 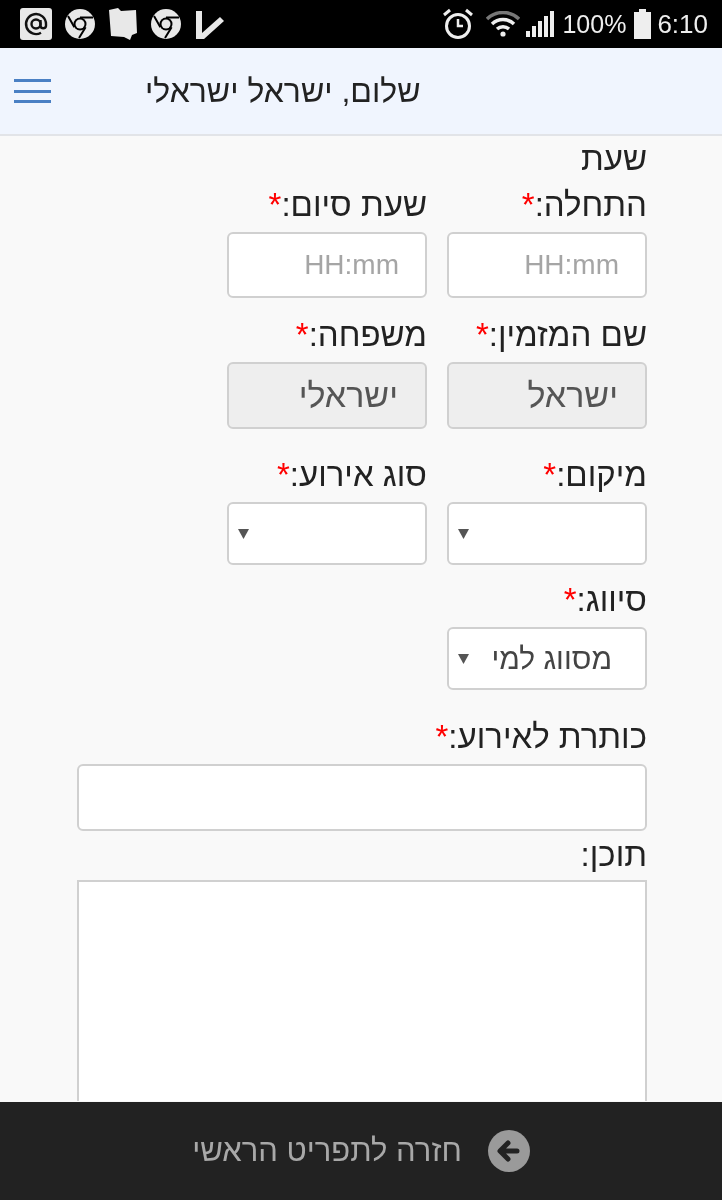 What do you see at coordinates (36, 24) in the screenshot?
I see `at-sign-icon` at bounding box center [36, 24].